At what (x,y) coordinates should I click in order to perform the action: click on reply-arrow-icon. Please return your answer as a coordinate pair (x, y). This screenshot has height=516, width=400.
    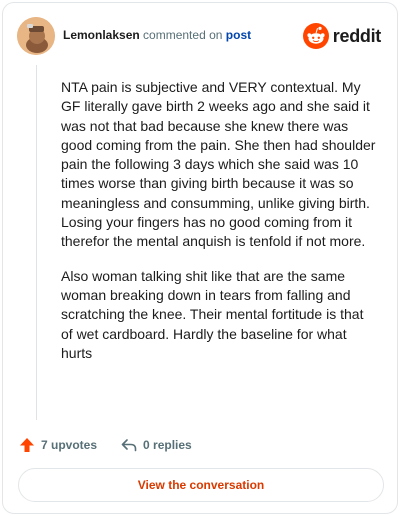
    Looking at the image, I should click on (129, 445).